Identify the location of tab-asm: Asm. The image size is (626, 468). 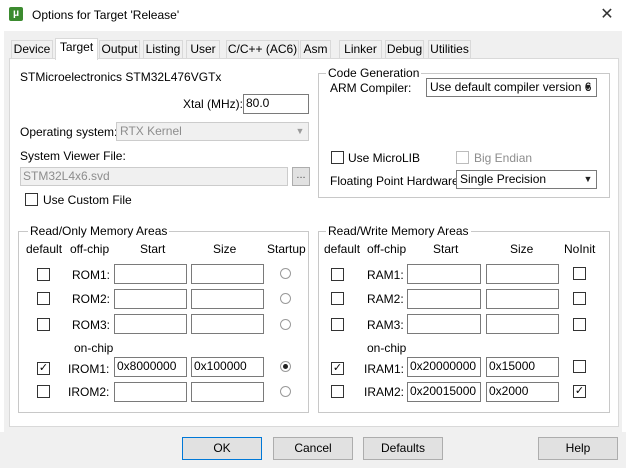
(315, 49).